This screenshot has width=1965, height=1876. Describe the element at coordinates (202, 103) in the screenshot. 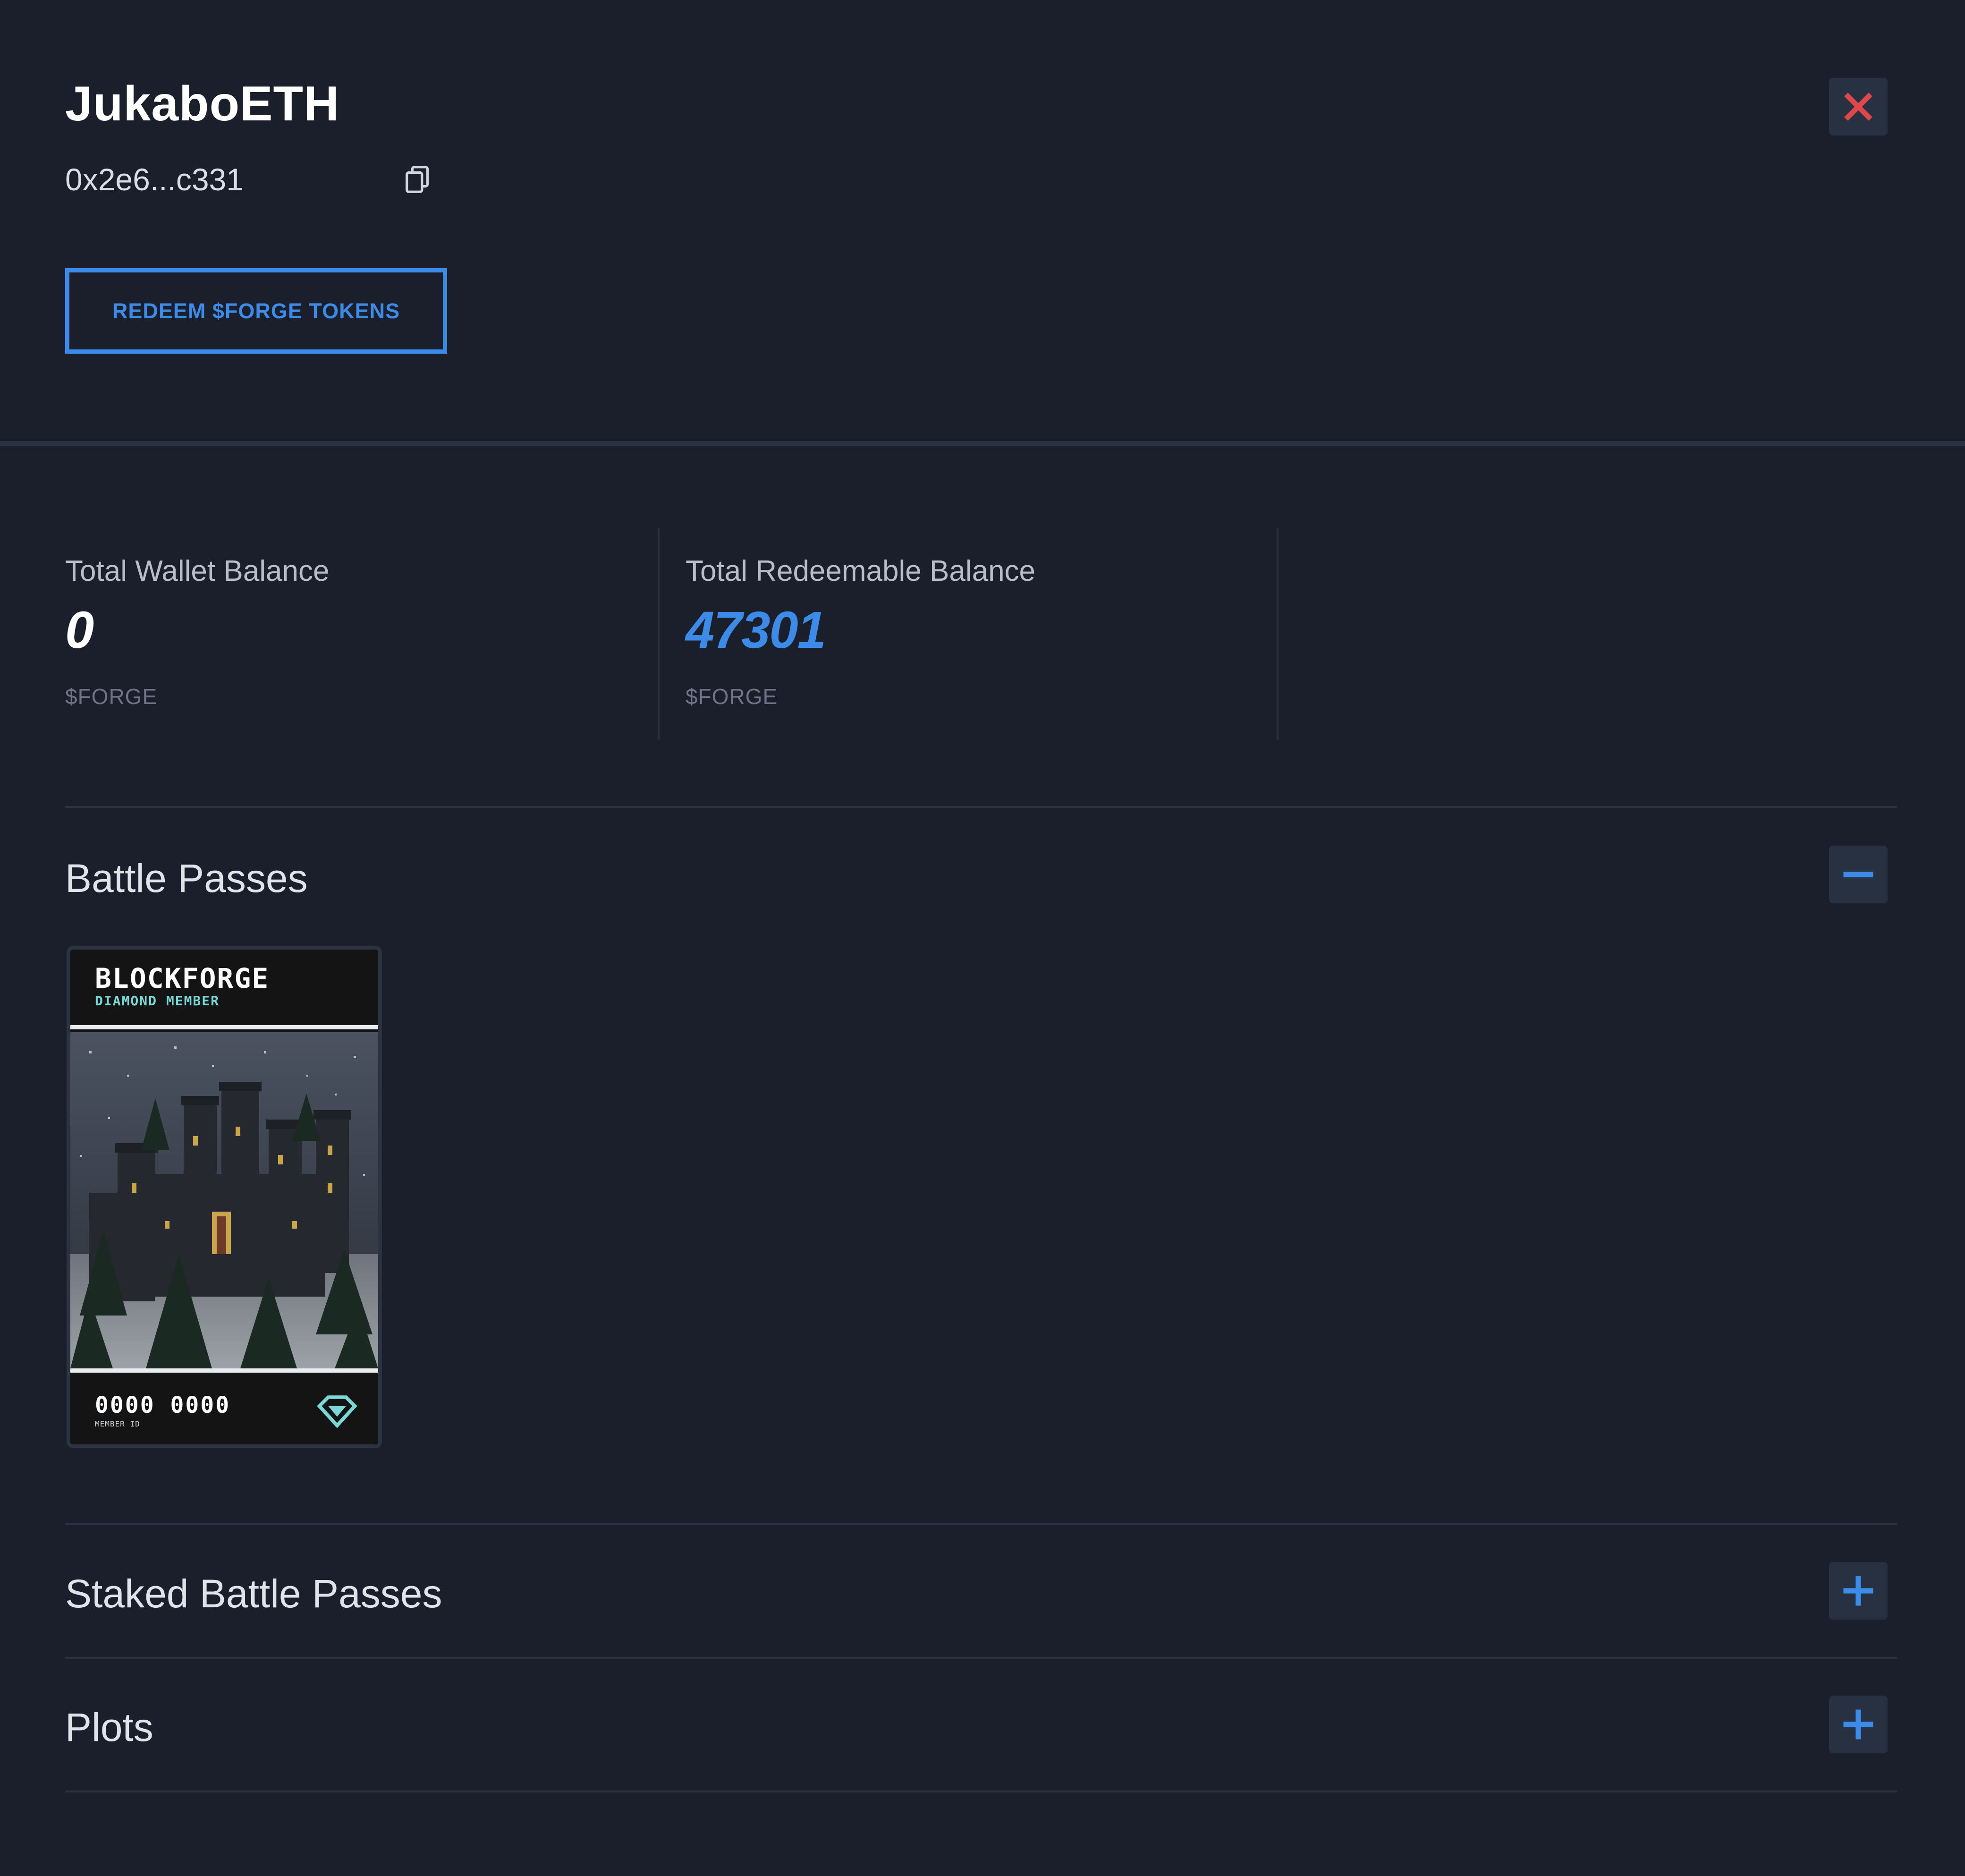

I see `wallet-name: JukaboETH` at that location.